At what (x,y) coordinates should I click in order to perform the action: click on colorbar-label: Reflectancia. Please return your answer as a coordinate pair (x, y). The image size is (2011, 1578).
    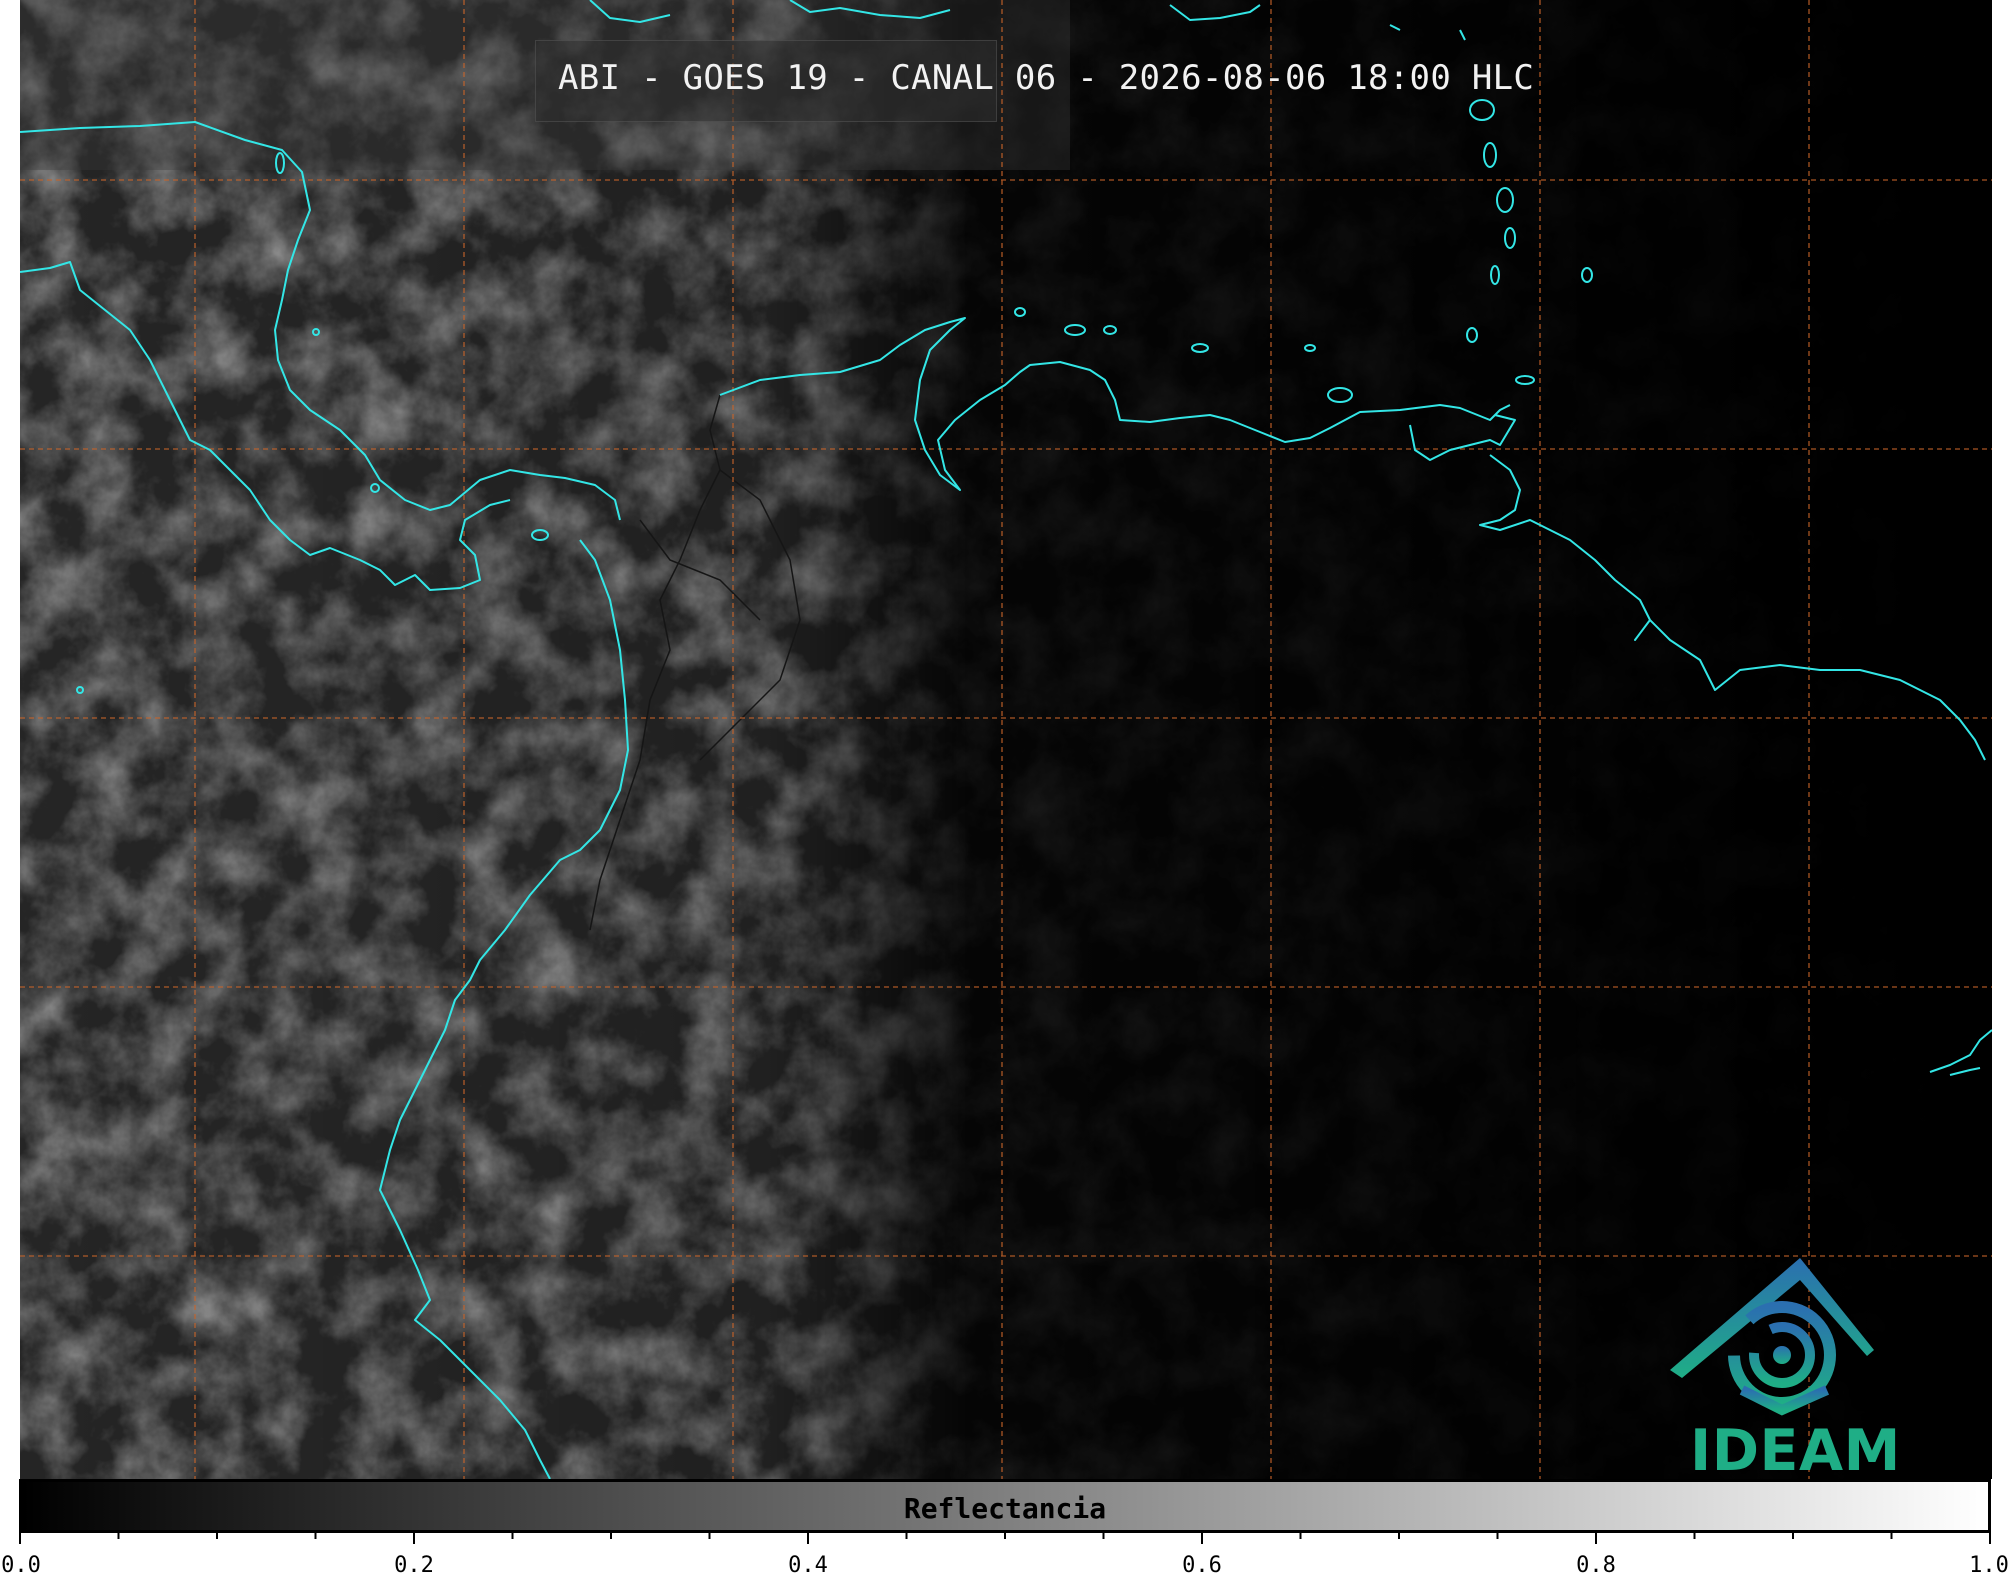
    Looking at the image, I should click on (1005, 1508).